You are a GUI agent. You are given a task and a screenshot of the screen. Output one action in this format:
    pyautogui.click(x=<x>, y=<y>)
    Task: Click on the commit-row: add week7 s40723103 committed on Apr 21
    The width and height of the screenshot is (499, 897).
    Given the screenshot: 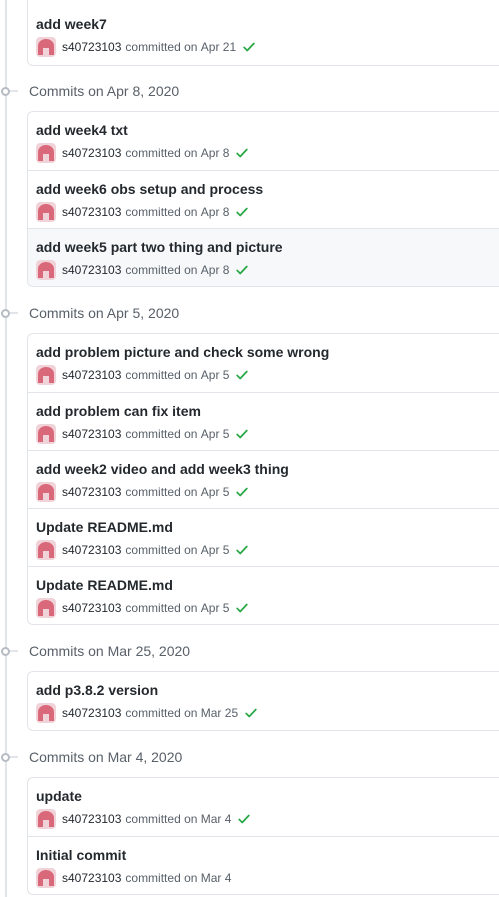 What is the action you would take?
    pyautogui.click(x=263, y=32)
    